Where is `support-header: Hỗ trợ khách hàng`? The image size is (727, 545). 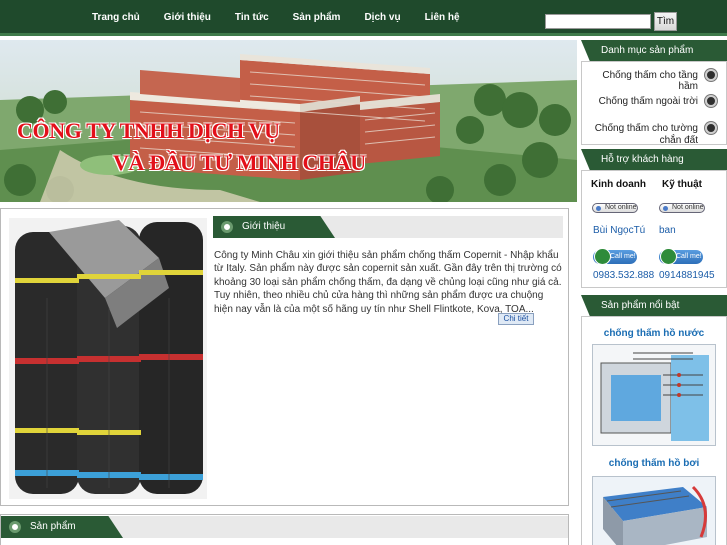 support-header: Hỗ trợ khách hàng is located at coordinates (654, 159).